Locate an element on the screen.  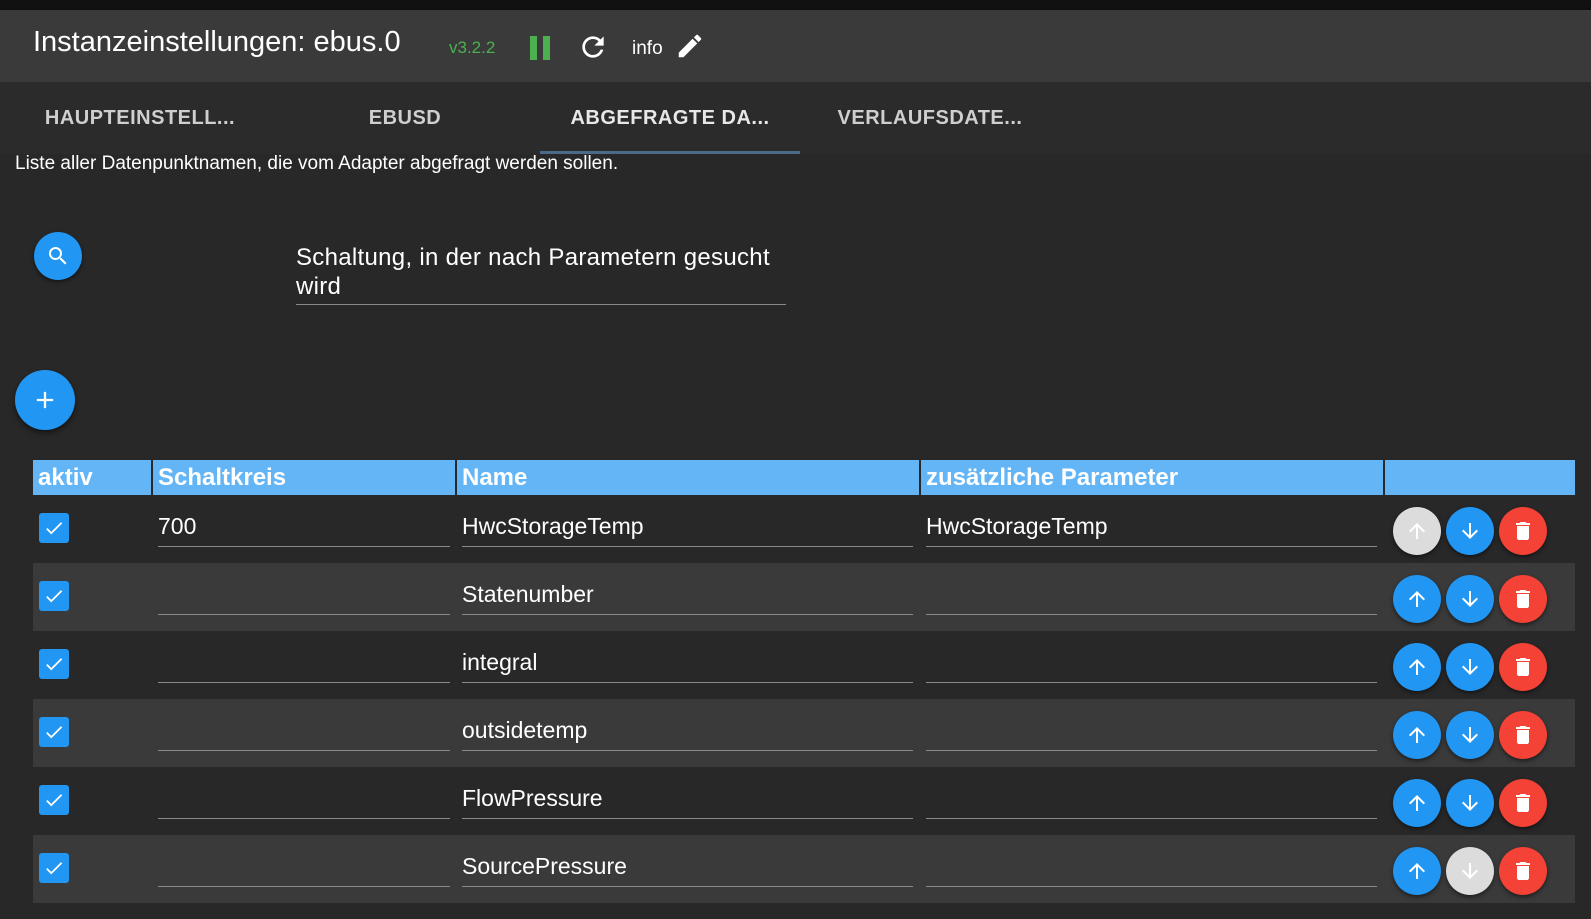
table-row: integral is located at coordinates (804, 665).